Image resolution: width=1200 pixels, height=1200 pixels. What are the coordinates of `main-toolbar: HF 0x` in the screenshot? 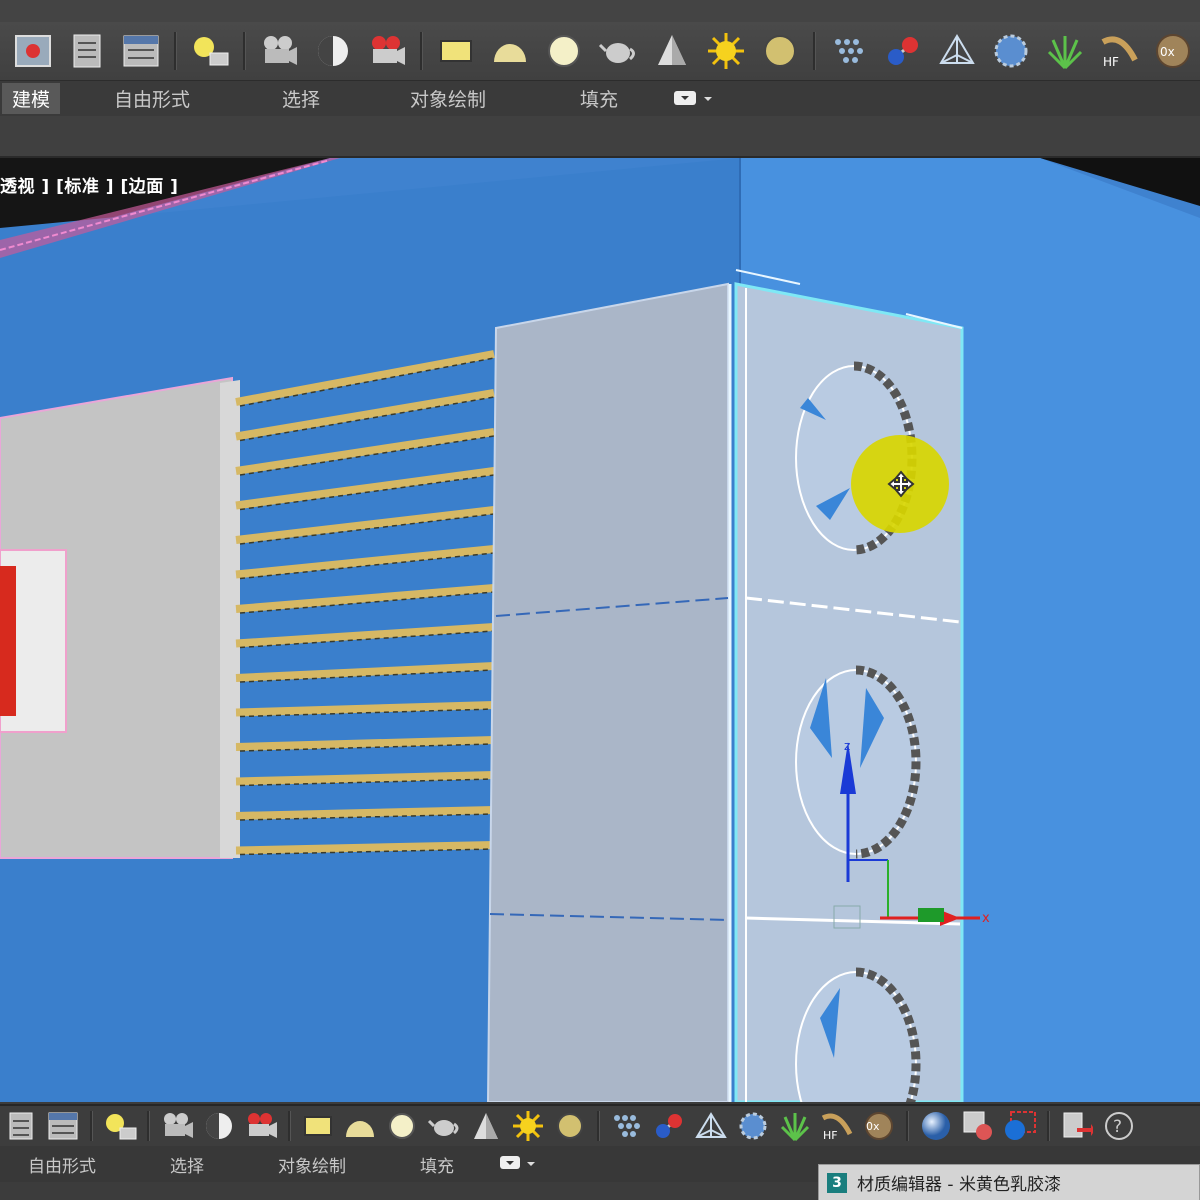 It's located at (600, 51).